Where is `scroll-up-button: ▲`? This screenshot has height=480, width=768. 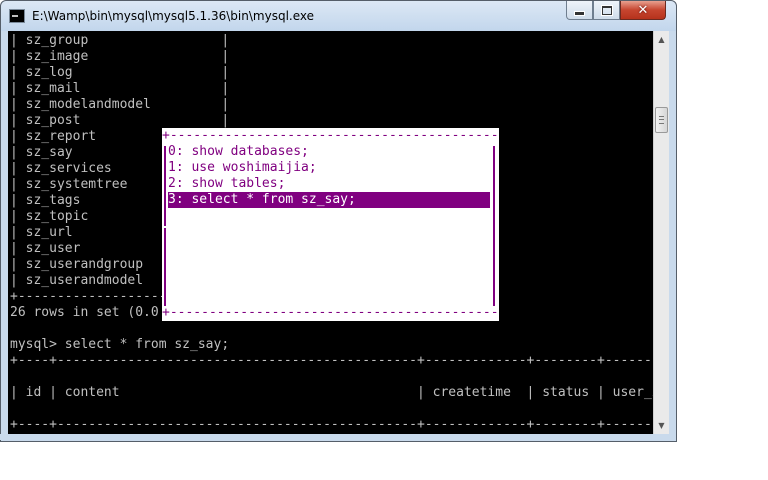
scroll-up-button: ▲ is located at coordinates (661, 39).